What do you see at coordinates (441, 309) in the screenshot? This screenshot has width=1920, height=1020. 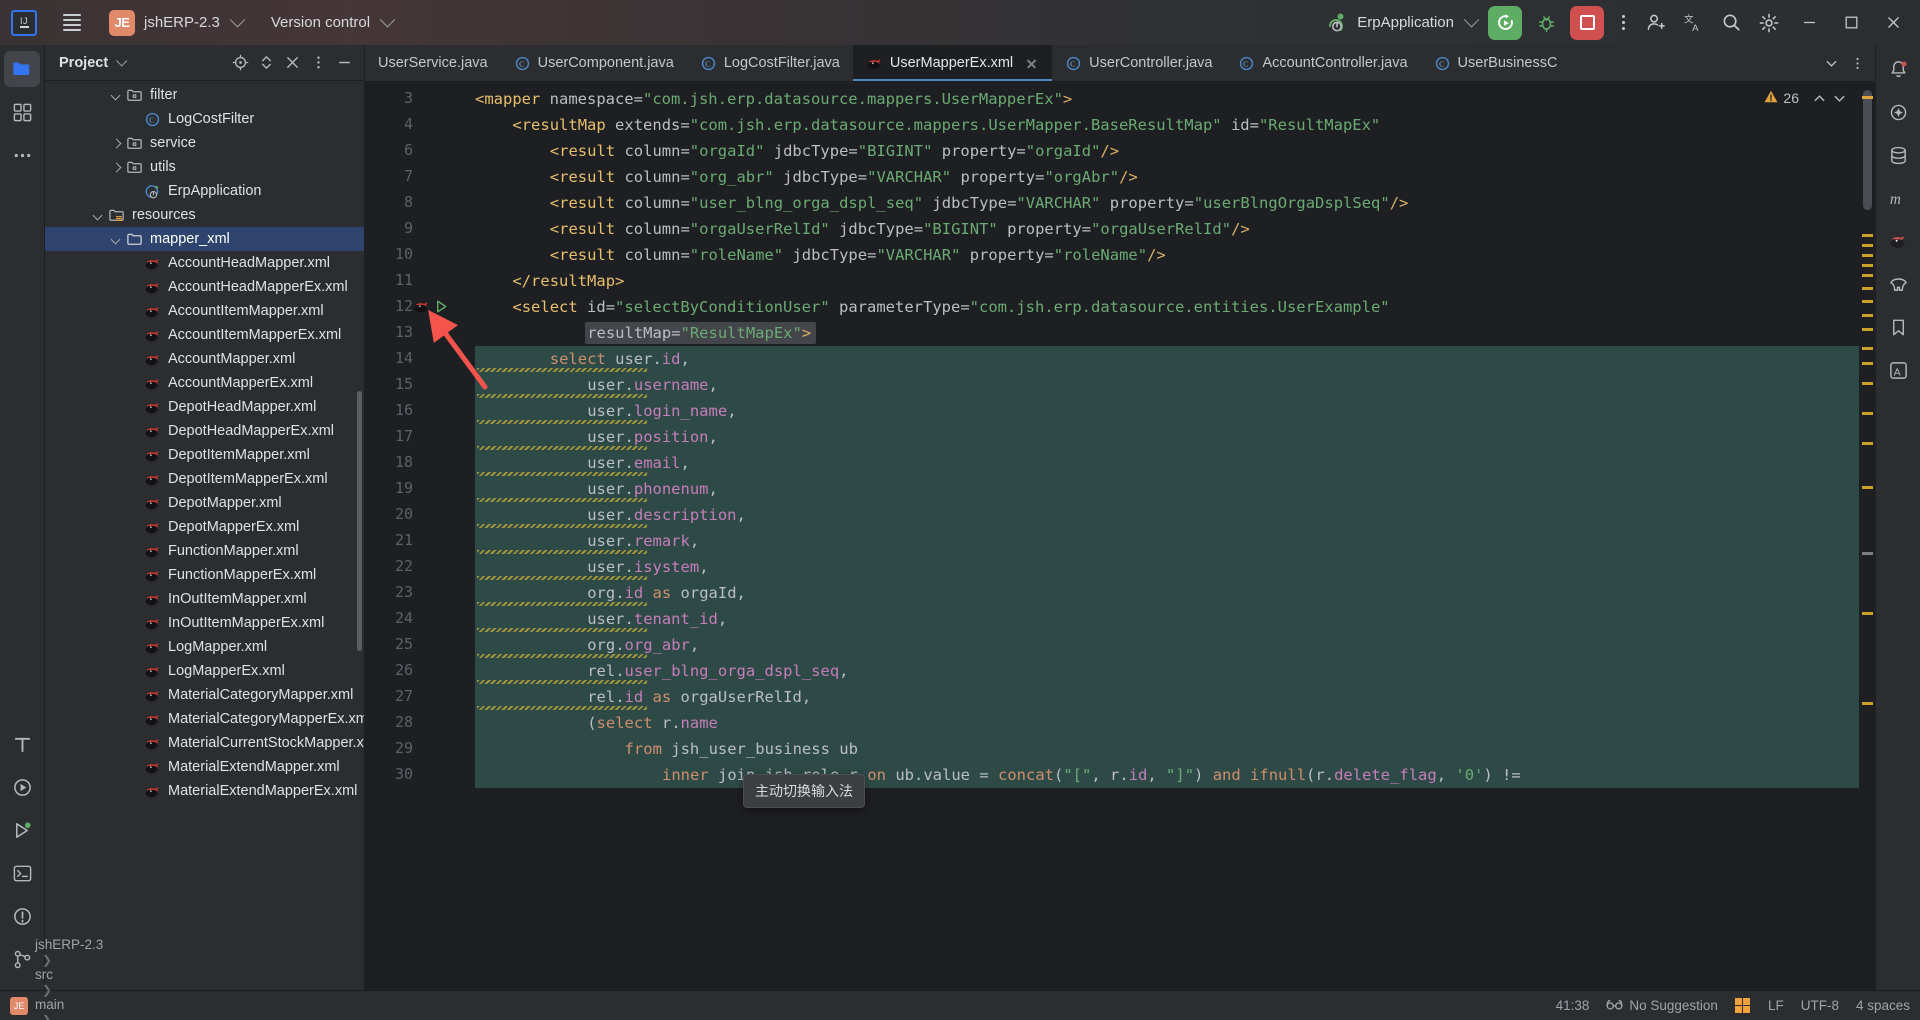 I see `run-gutter-play-icon` at bounding box center [441, 309].